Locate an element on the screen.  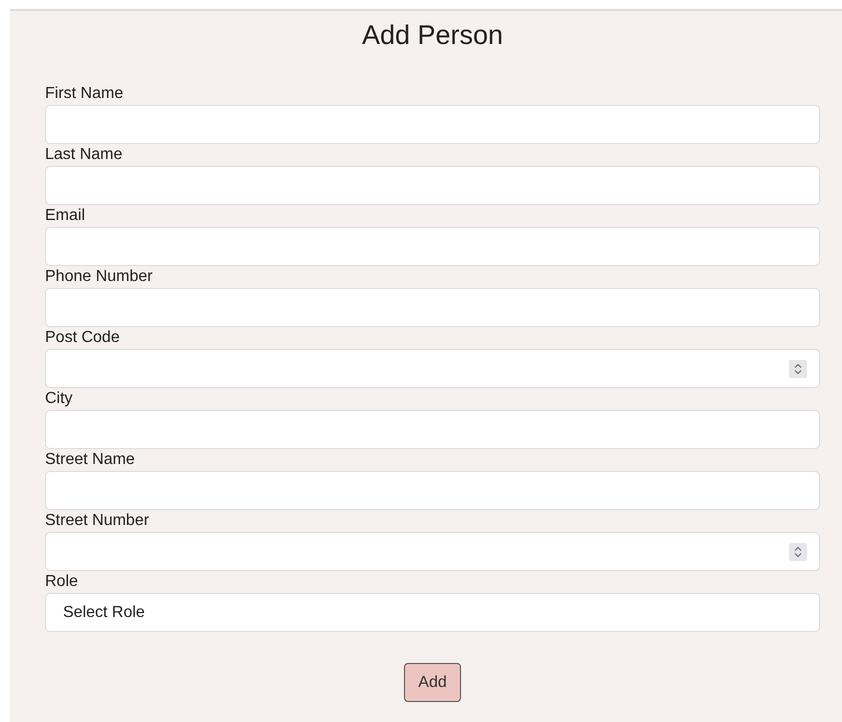
field-label: Phone Number is located at coordinates (99, 277).